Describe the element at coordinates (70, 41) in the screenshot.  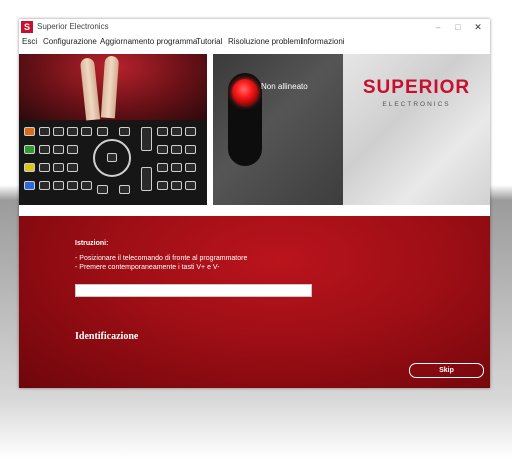
I see `menu-configurazione: Configurazione` at that location.